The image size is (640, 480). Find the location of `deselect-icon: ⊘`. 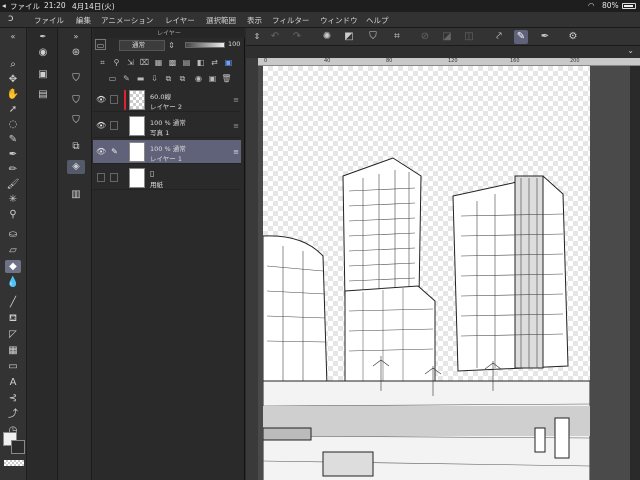

deselect-icon: ⊘ is located at coordinates (425, 37).